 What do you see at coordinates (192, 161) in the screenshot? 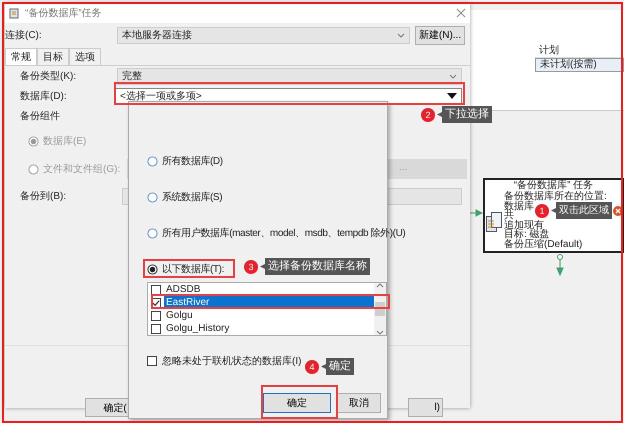
I see `radio-label: 所有数据库(D)` at bounding box center [192, 161].